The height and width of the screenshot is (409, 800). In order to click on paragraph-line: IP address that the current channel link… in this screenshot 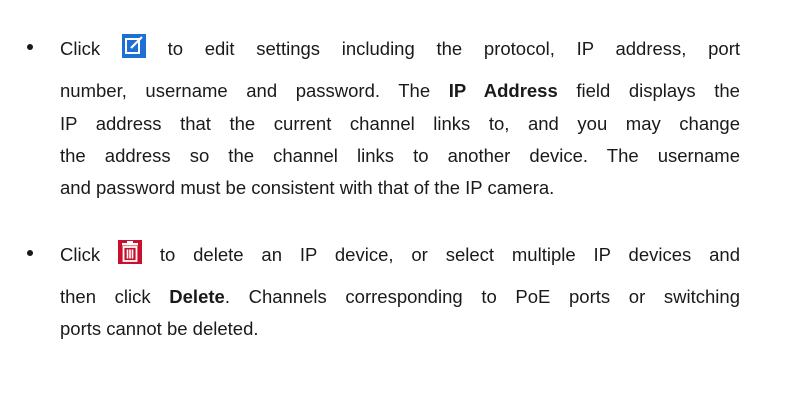, I will do `click(400, 123)`.